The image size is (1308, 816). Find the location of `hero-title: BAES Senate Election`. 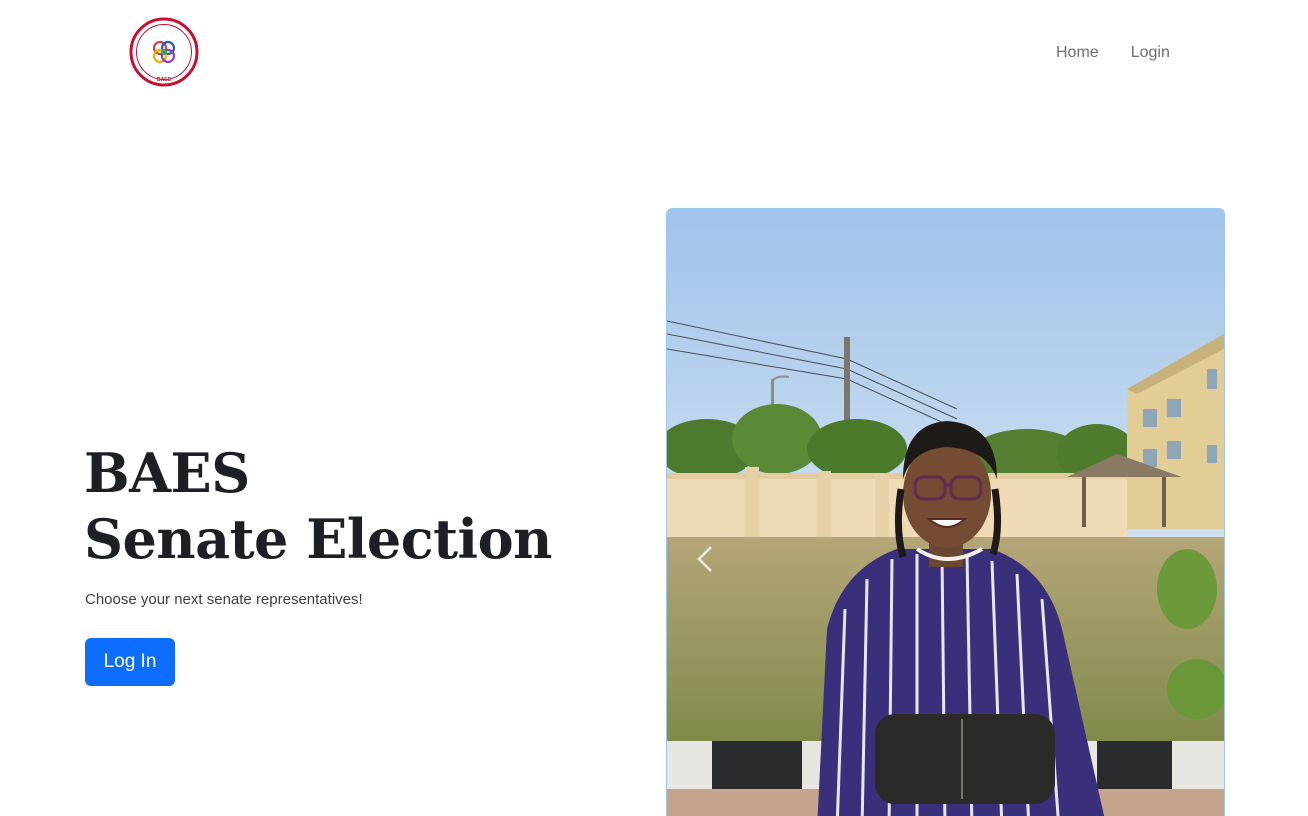

hero-title: BAES Senate Election is located at coordinates (318, 506).